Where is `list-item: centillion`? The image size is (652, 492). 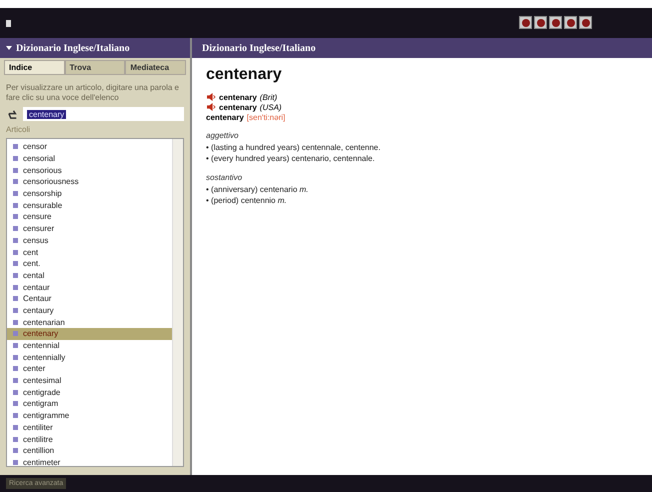
list-item: centillion is located at coordinates (89, 450).